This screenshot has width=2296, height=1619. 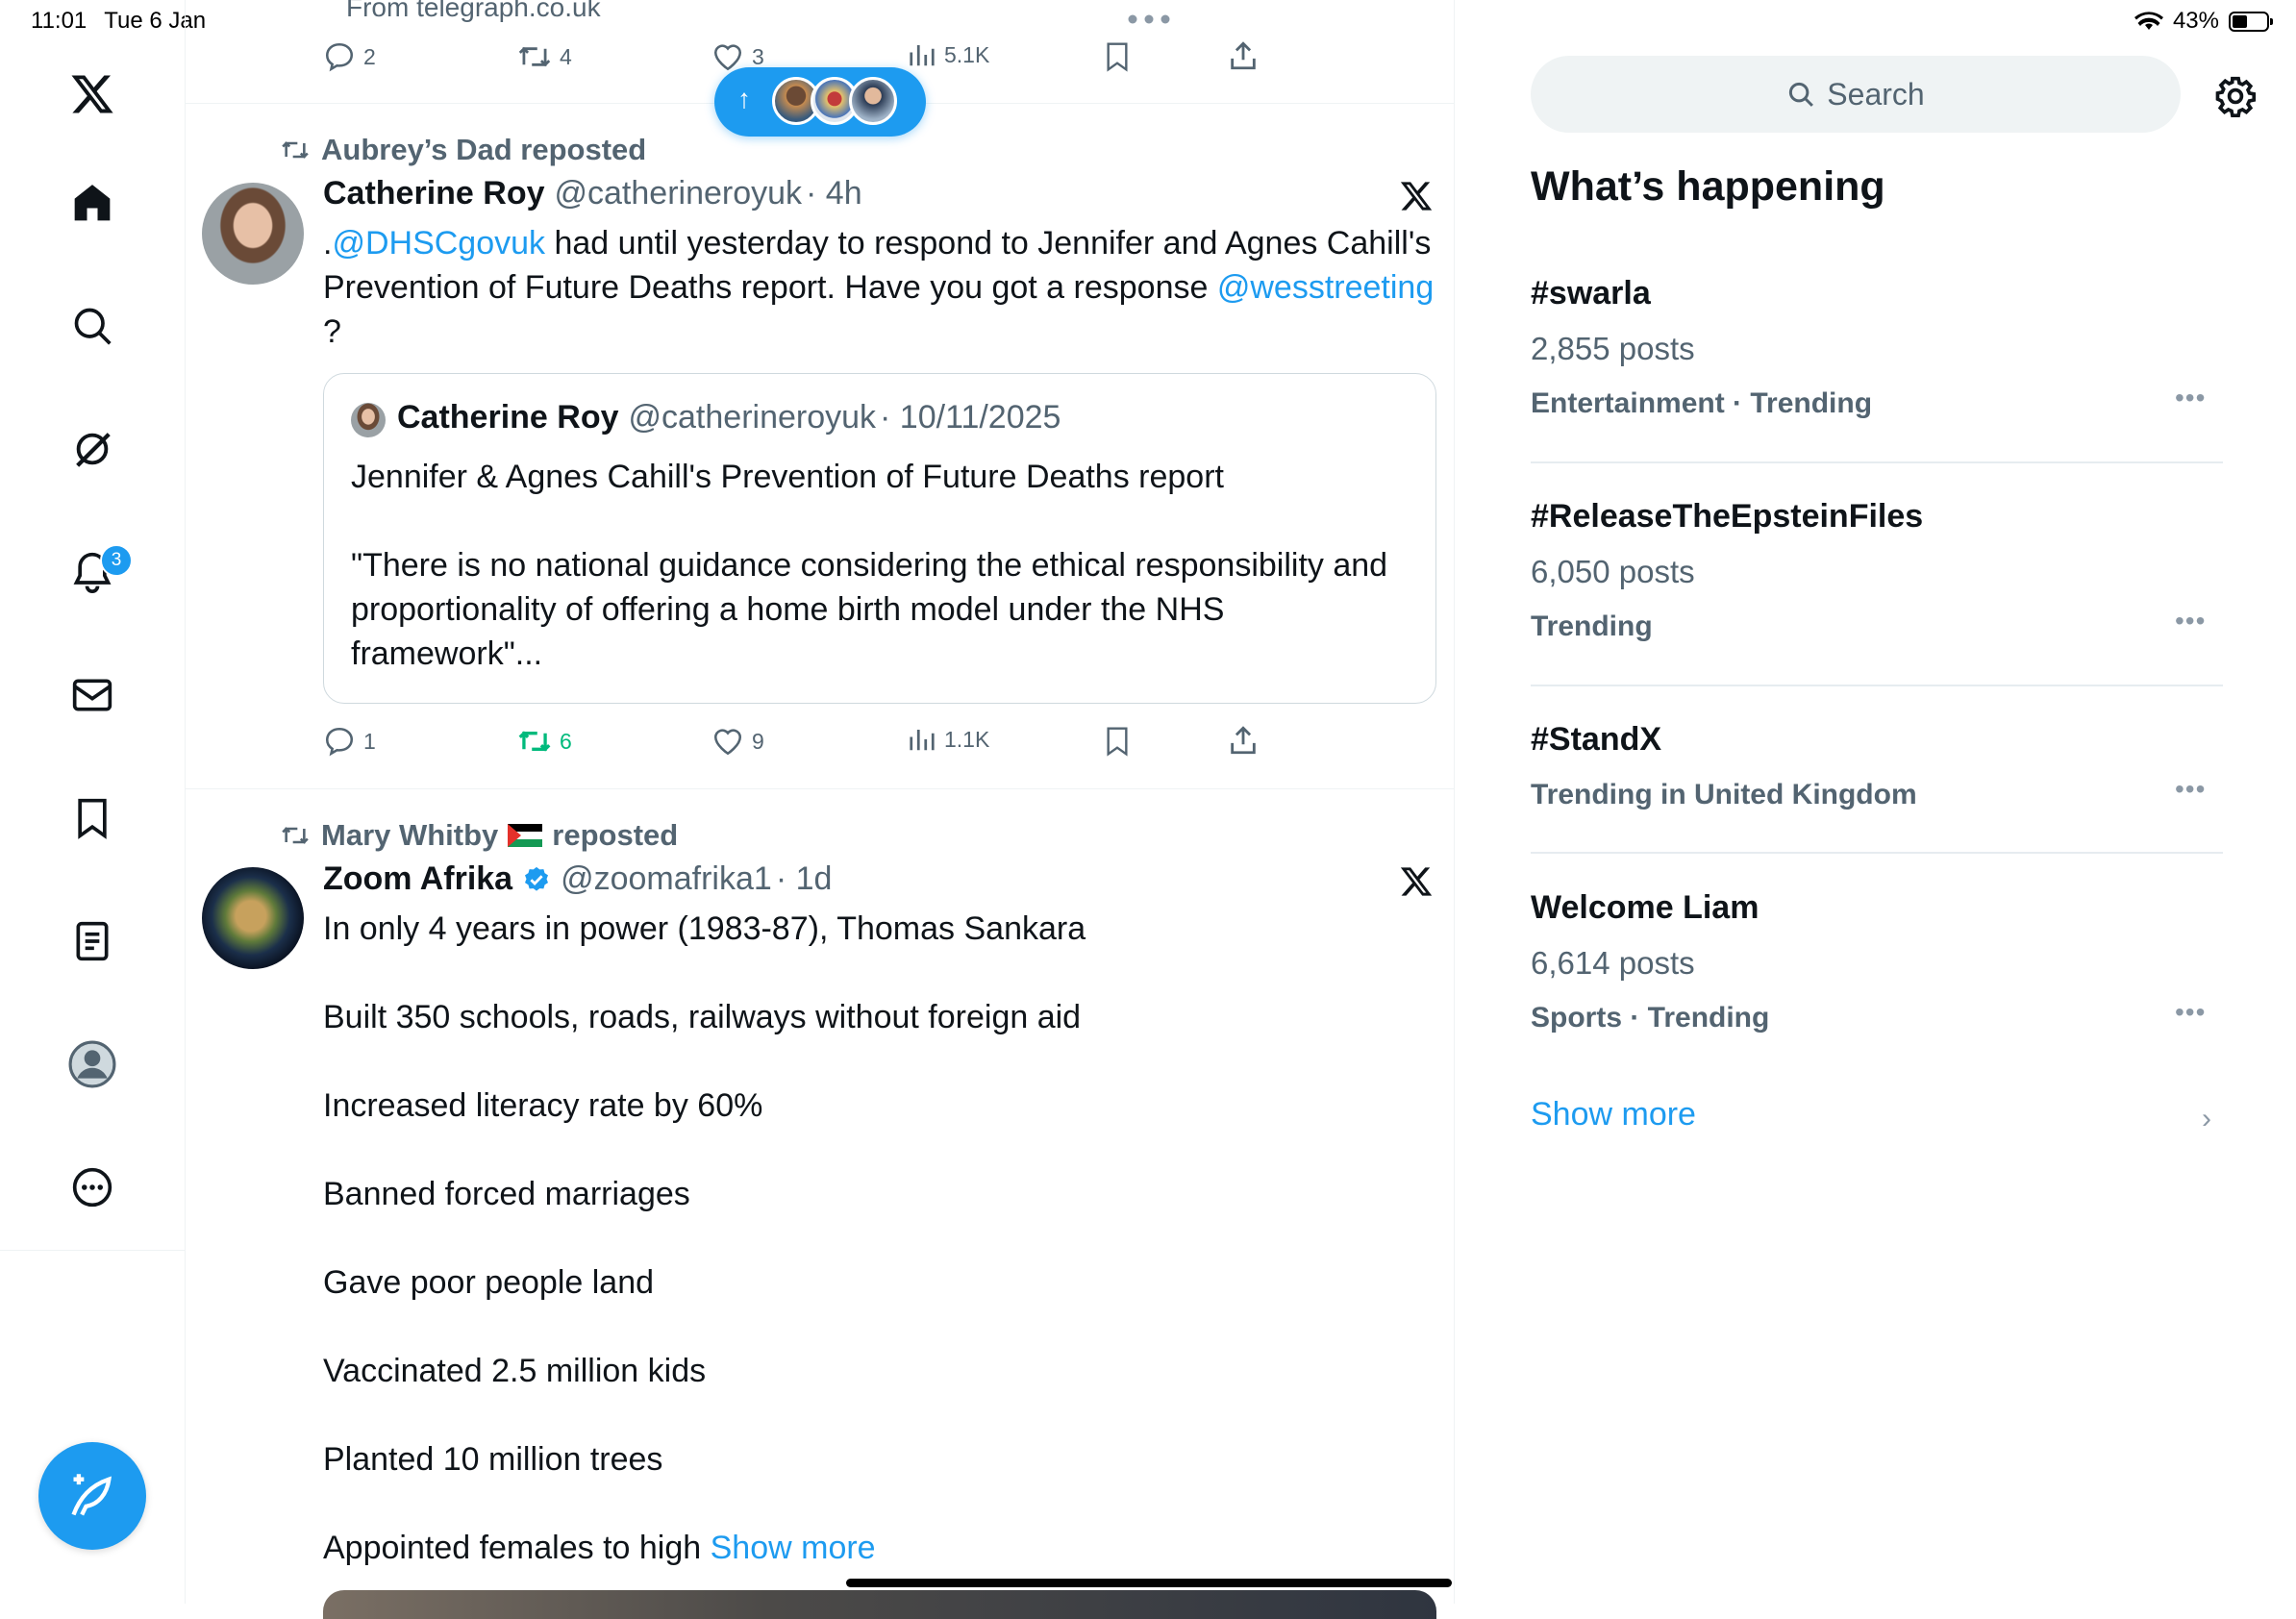 I want to click on trend-category: Trending in United Kingdom, so click(x=1724, y=795).